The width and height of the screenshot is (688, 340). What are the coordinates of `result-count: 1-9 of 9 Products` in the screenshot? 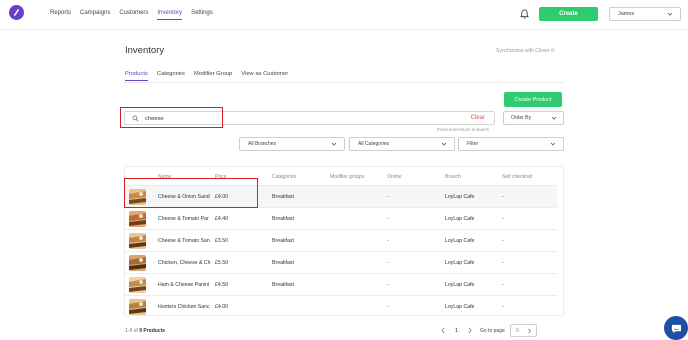 It's located at (145, 331).